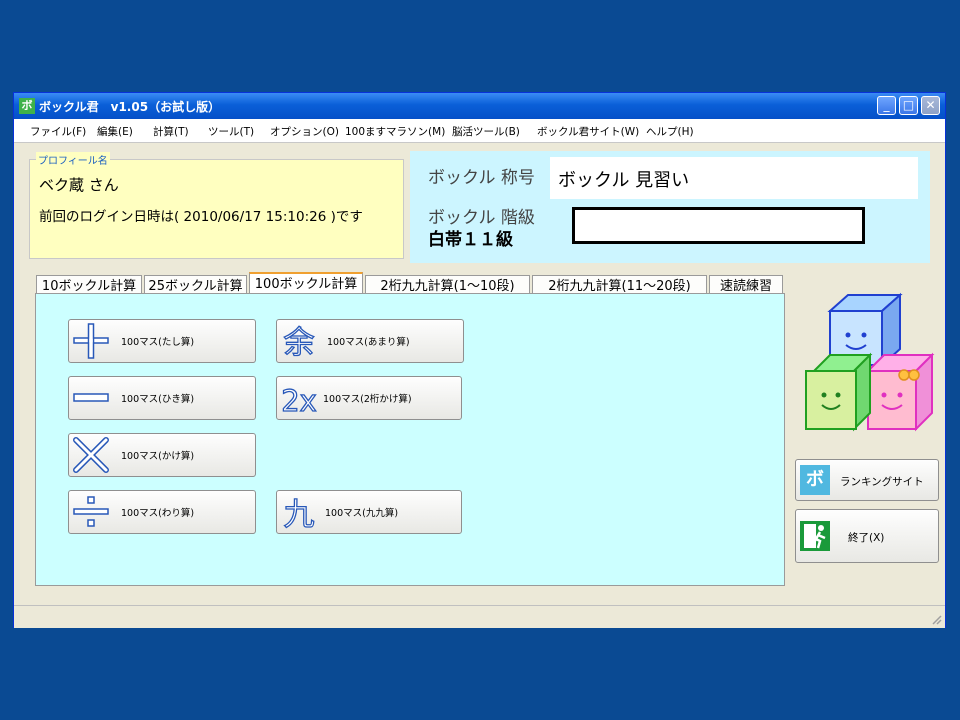  I want to click on ranking-site-button: ボ ランキングサイト, so click(867, 480).